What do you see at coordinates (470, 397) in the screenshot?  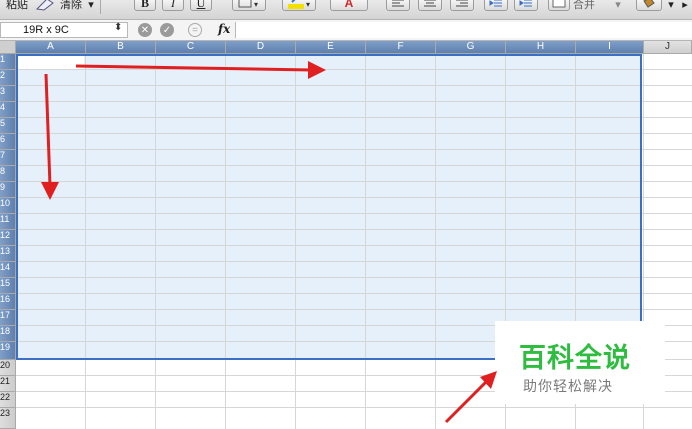 I see `arrow-up-right-icon` at bounding box center [470, 397].